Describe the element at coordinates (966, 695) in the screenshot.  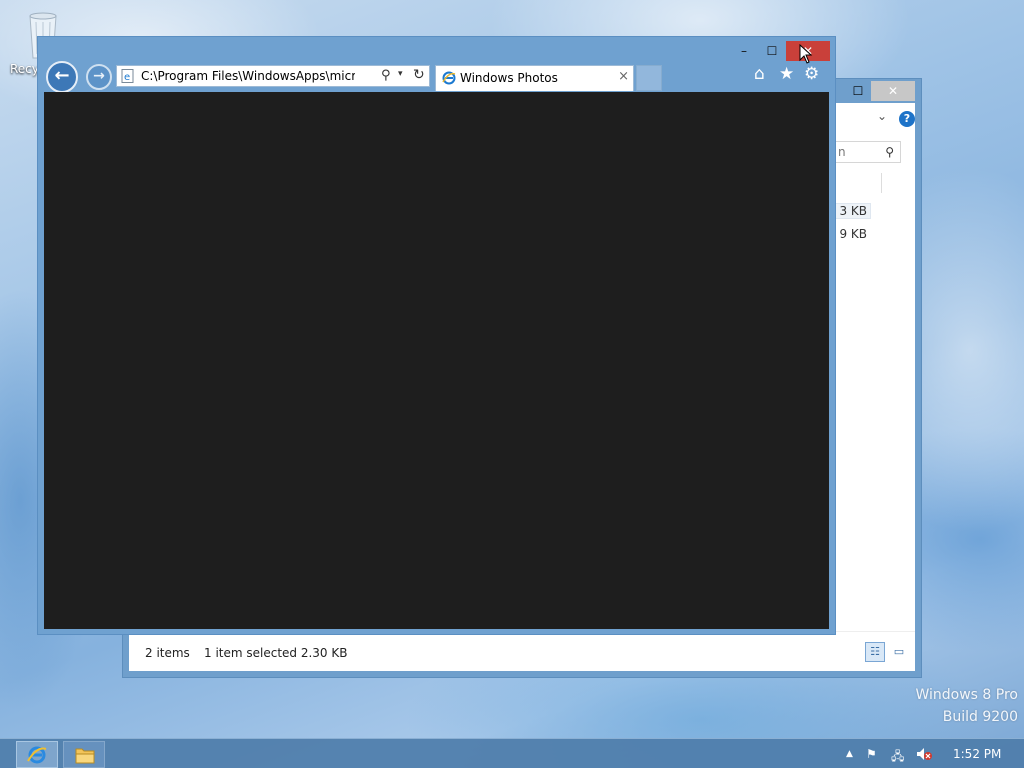
I see `watermark-edition: Windows 8 Pro` at that location.